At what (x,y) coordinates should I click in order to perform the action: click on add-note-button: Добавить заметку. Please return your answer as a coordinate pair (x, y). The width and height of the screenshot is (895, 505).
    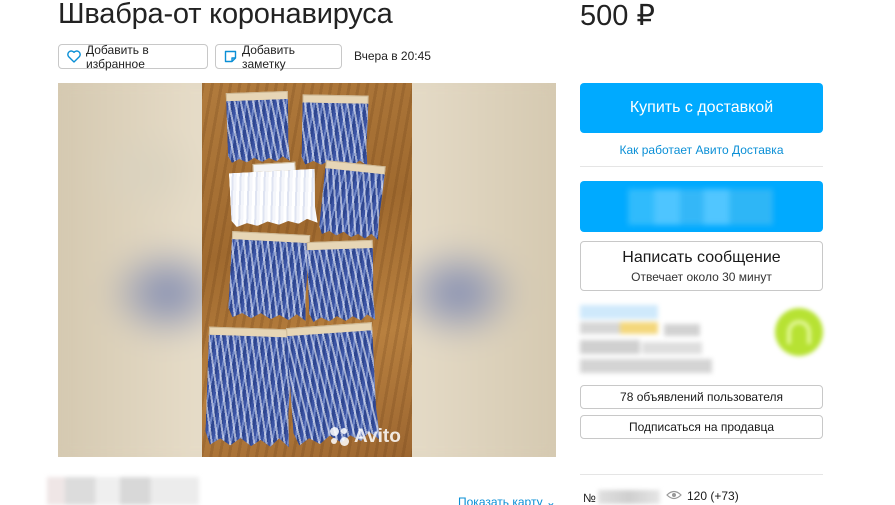
    Looking at the image, I should click on (278, 56).